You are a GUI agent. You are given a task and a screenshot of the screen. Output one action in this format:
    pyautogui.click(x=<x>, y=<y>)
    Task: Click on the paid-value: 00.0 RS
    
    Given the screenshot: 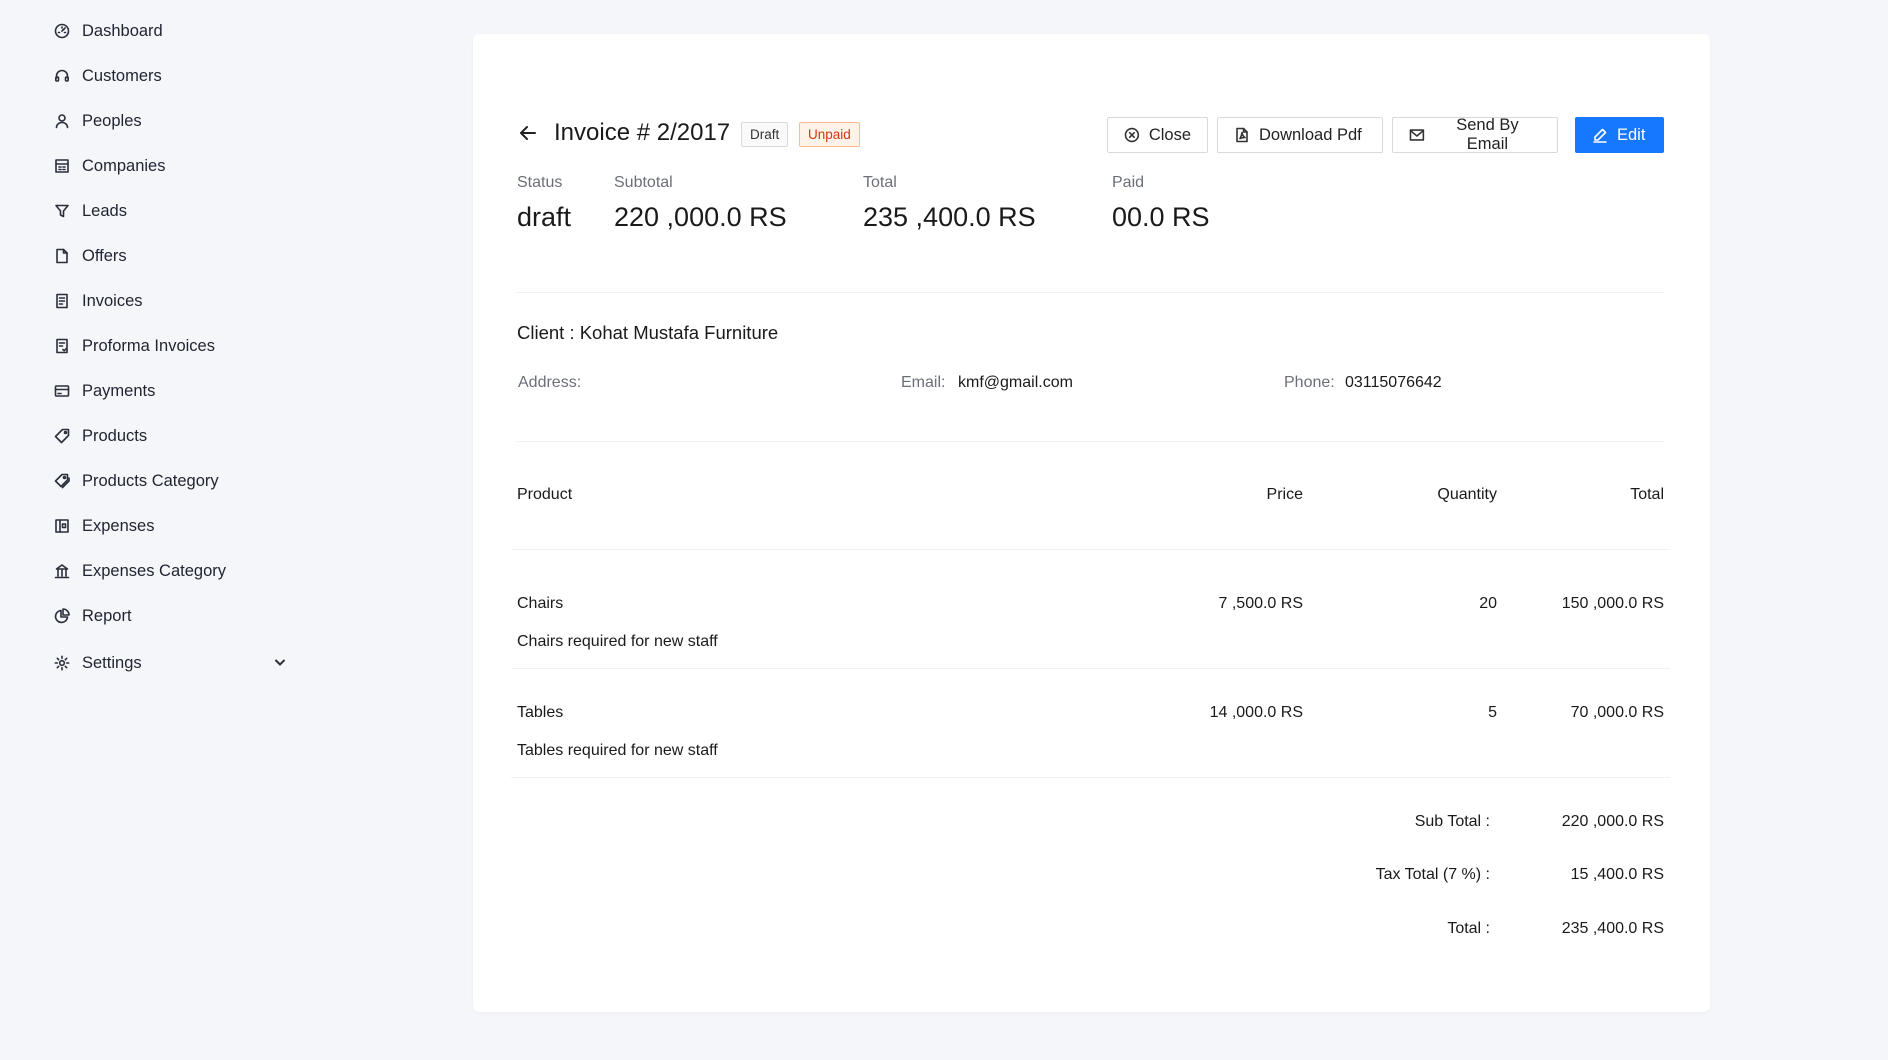 What is the action you would take?
    pyautogui.click(x=1161, y=217)
    